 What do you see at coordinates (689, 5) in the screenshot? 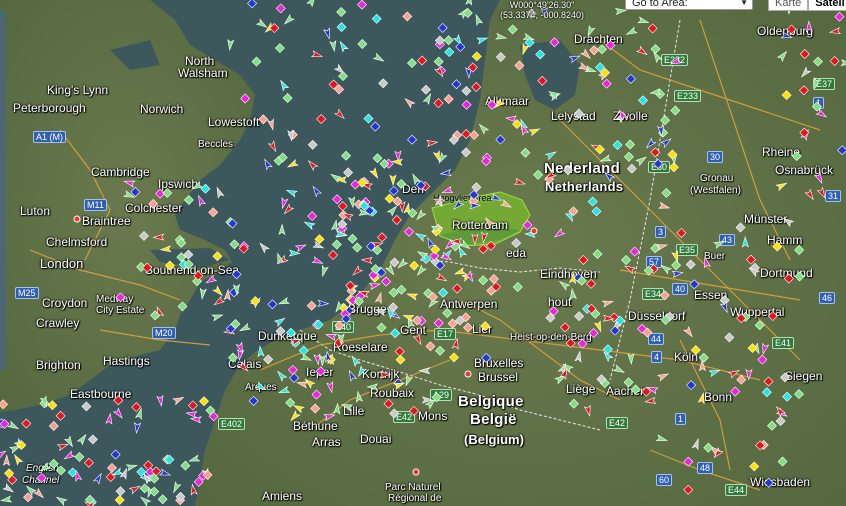
I see `goto-area-select: Go to Area: ▼` at bounding box center [689, 5].